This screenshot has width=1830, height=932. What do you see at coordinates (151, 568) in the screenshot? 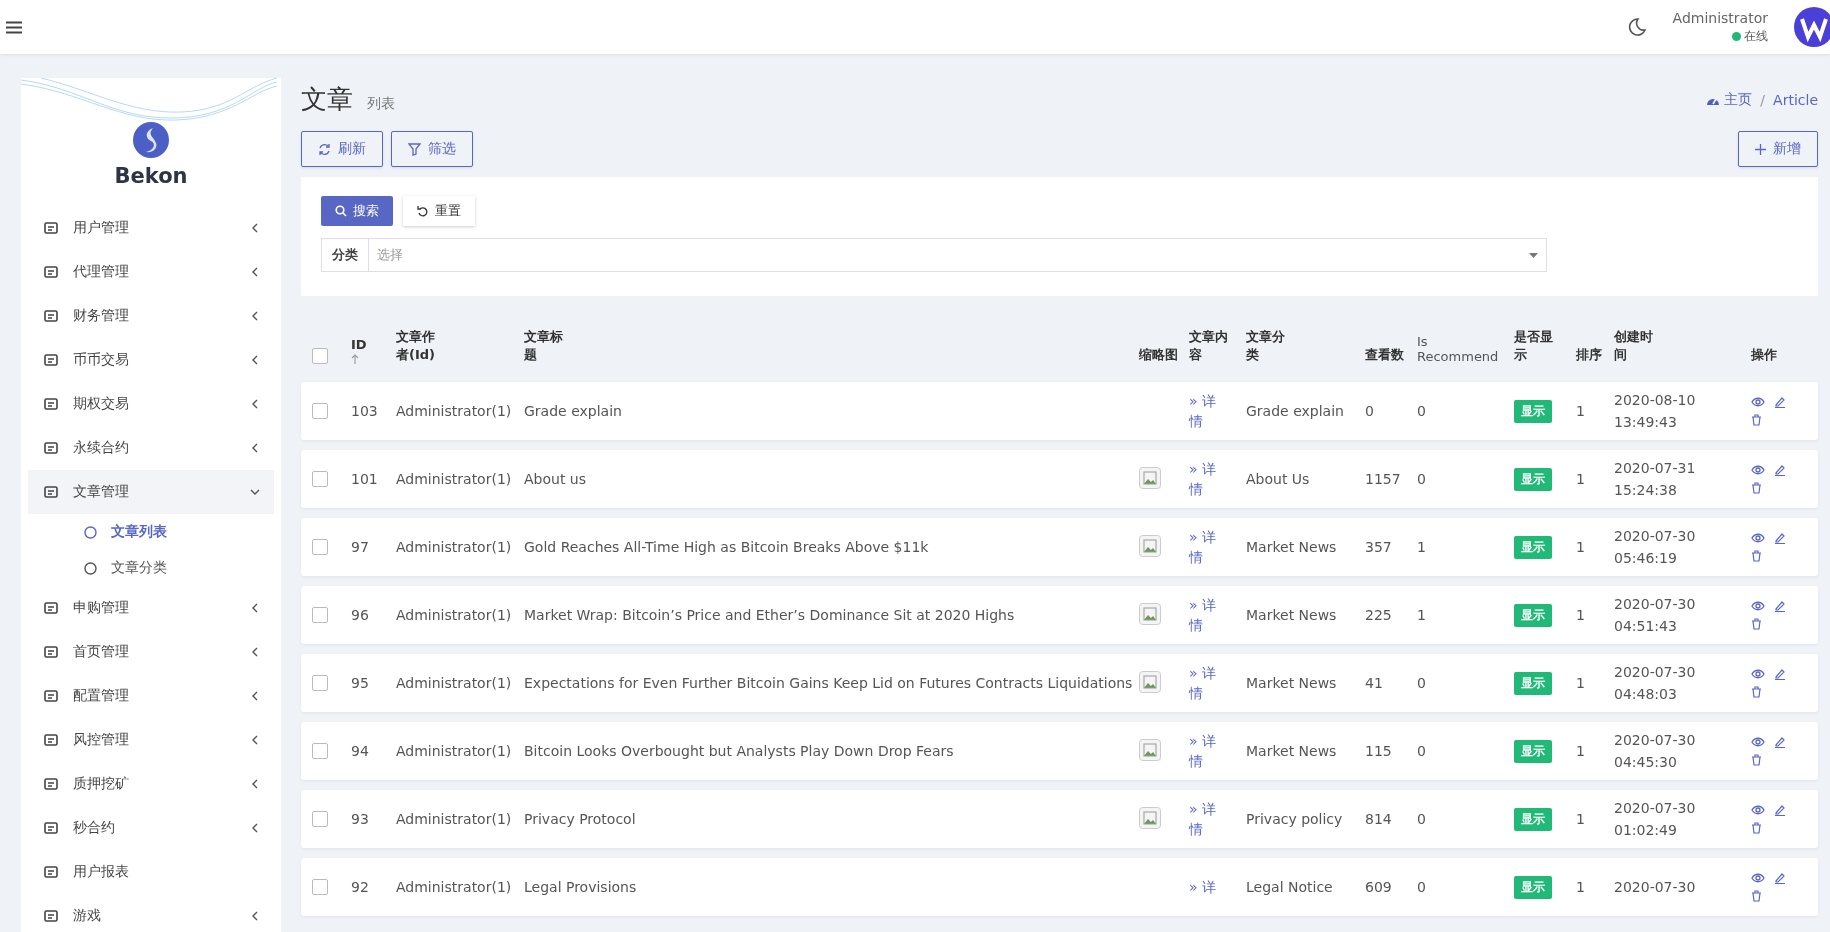
I see `sidebar-subitem: 文章分类` at bounding box center [151, 568].